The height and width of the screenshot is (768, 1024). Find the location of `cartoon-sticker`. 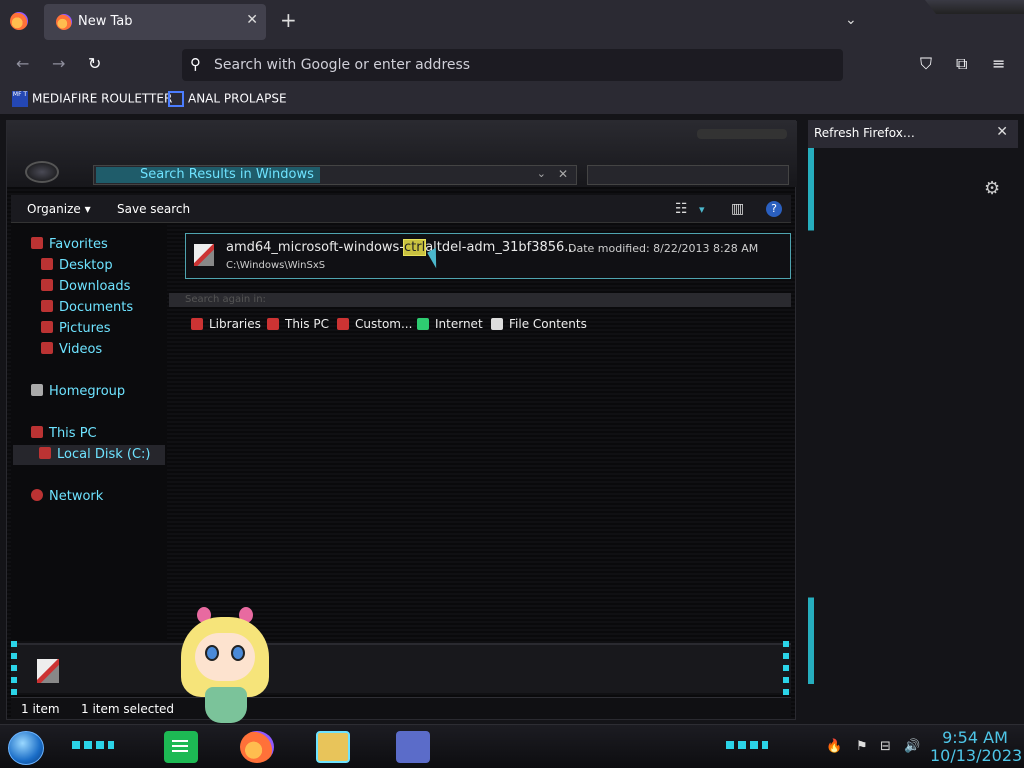

cartoon-sticker is located at coordinates (225, 670).